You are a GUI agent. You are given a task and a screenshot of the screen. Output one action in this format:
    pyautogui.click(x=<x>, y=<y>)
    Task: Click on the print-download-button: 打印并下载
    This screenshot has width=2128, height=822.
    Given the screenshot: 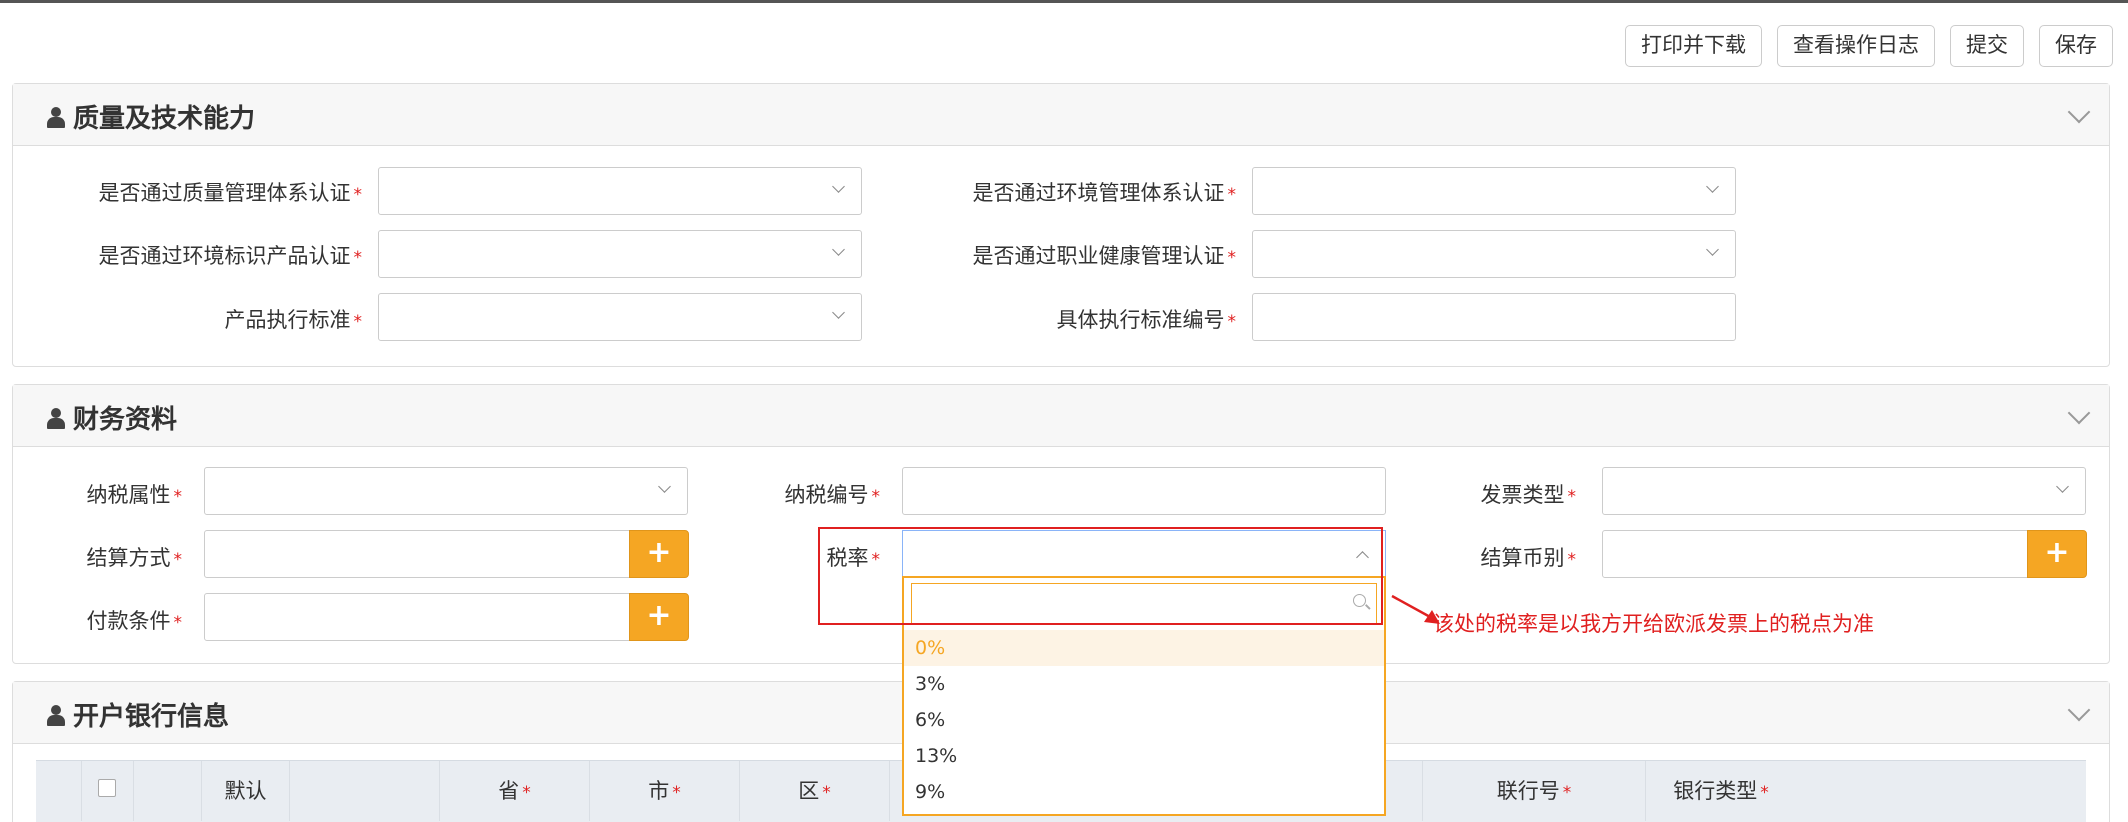 What is the action you would take?
    pyautogui.click(x=1693, y=46)
    